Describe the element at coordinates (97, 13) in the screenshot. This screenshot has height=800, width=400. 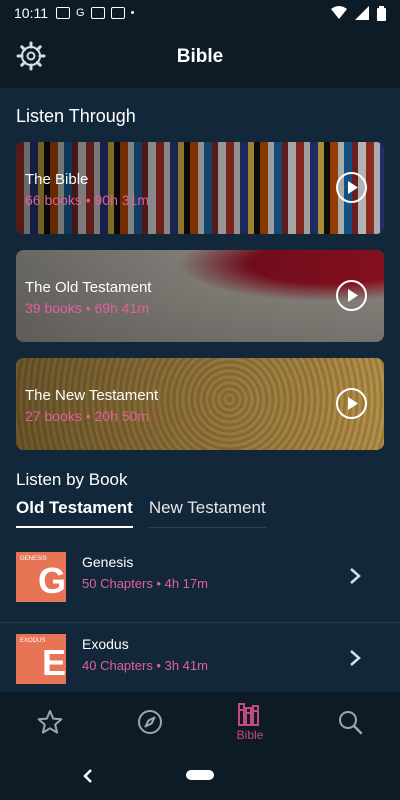
I see `app-icon` at that location.